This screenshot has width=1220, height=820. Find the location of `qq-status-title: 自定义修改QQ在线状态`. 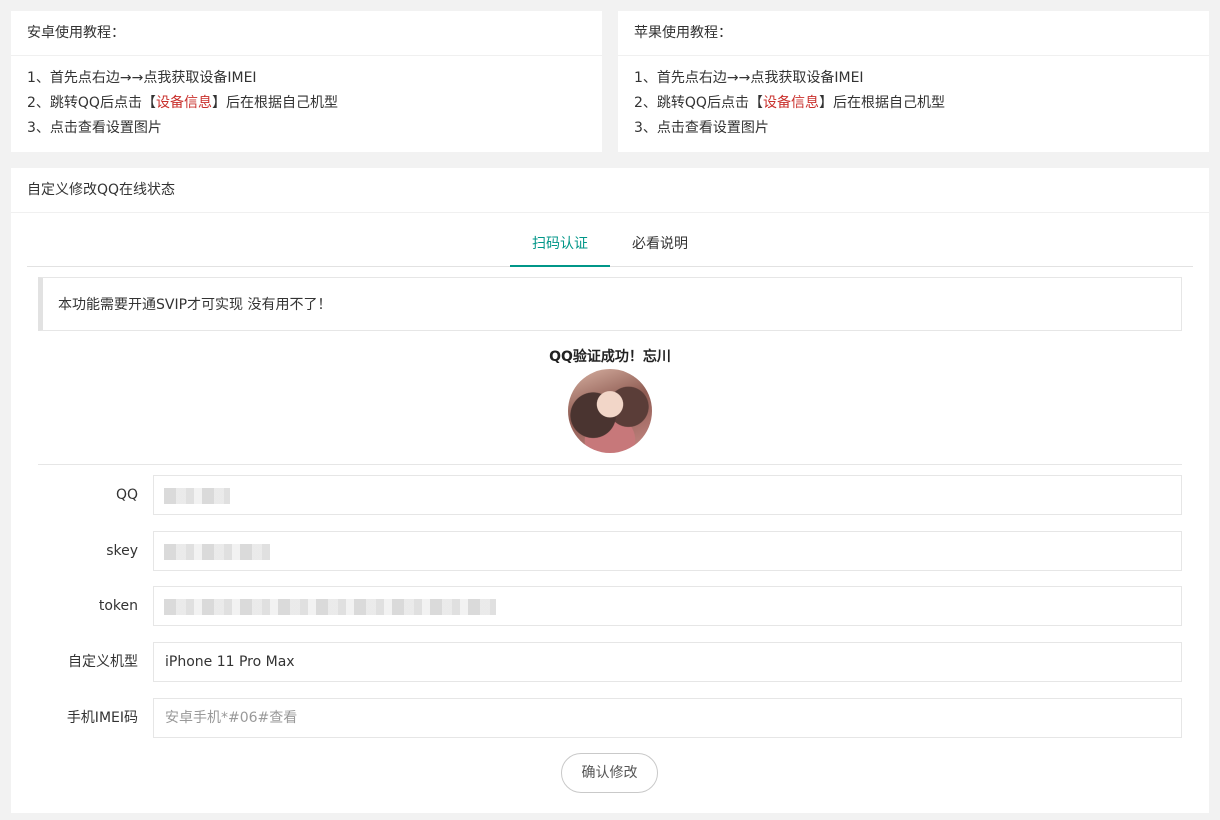

qq-status-title: 自定义修改QQ在线状态 is located at coordinates (610, 190).